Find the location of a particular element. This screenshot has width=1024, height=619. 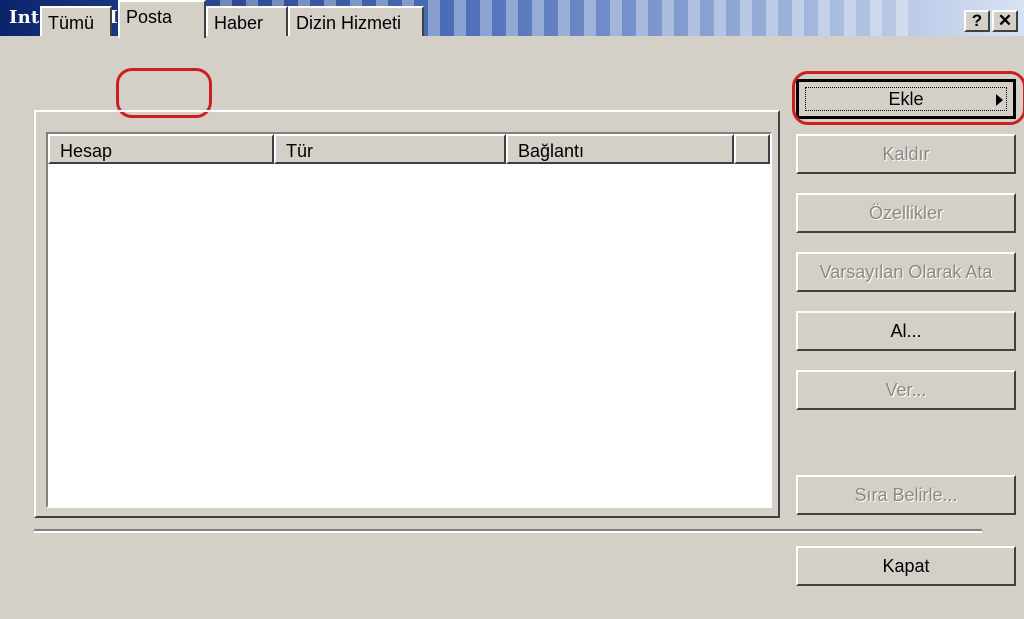

focus-ring is located at coordinates (906, 99).